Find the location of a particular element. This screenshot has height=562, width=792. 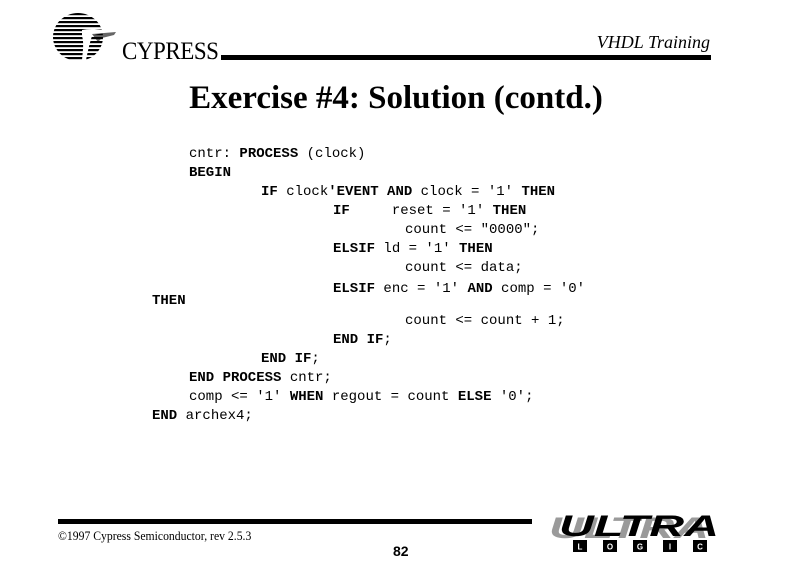

code-line: ELSIF ld = '1' THEN is located at coordinates (413, 249).